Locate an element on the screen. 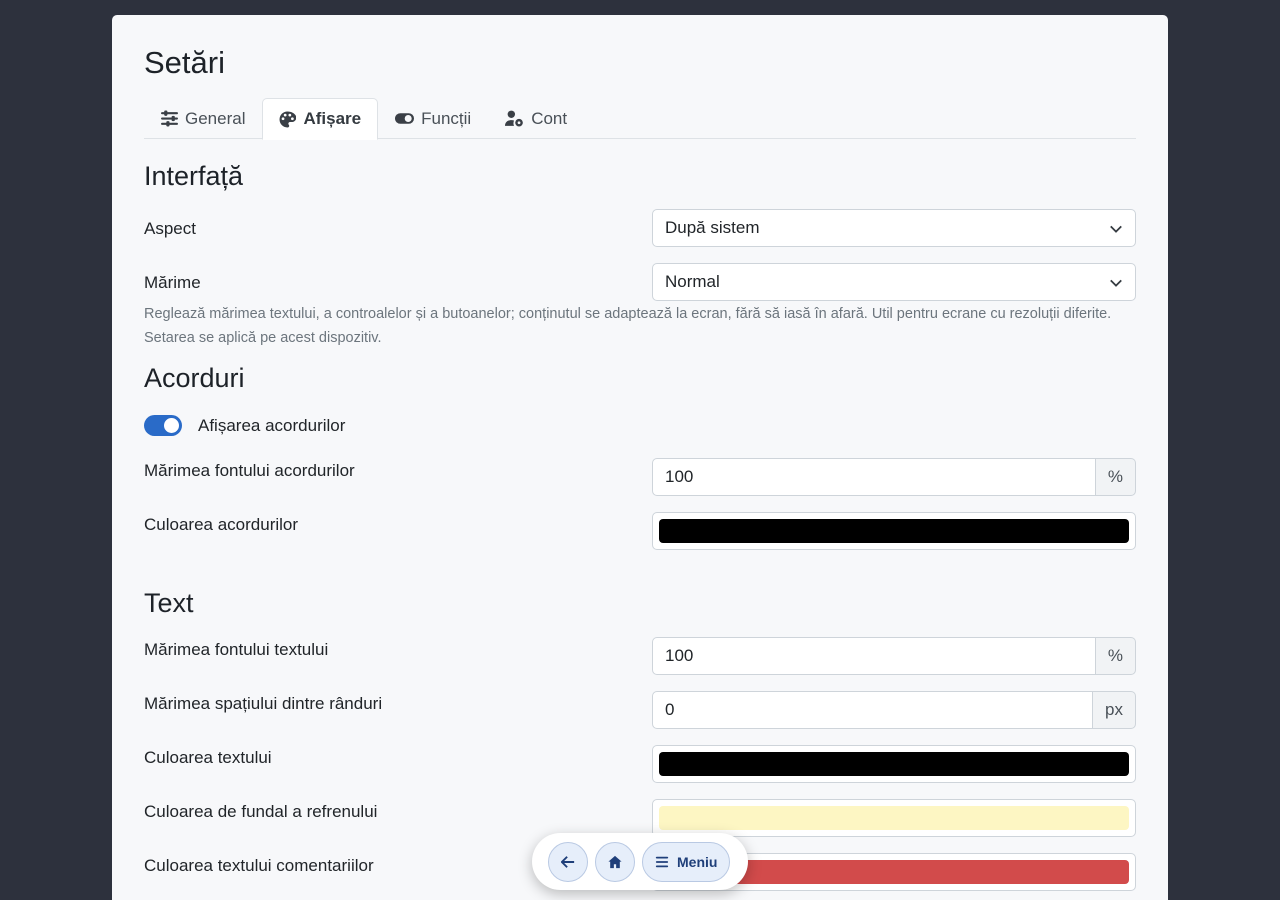 This screenshot has height=900, width=1280. arrow-left-icon is located at coordinates (568, 861).